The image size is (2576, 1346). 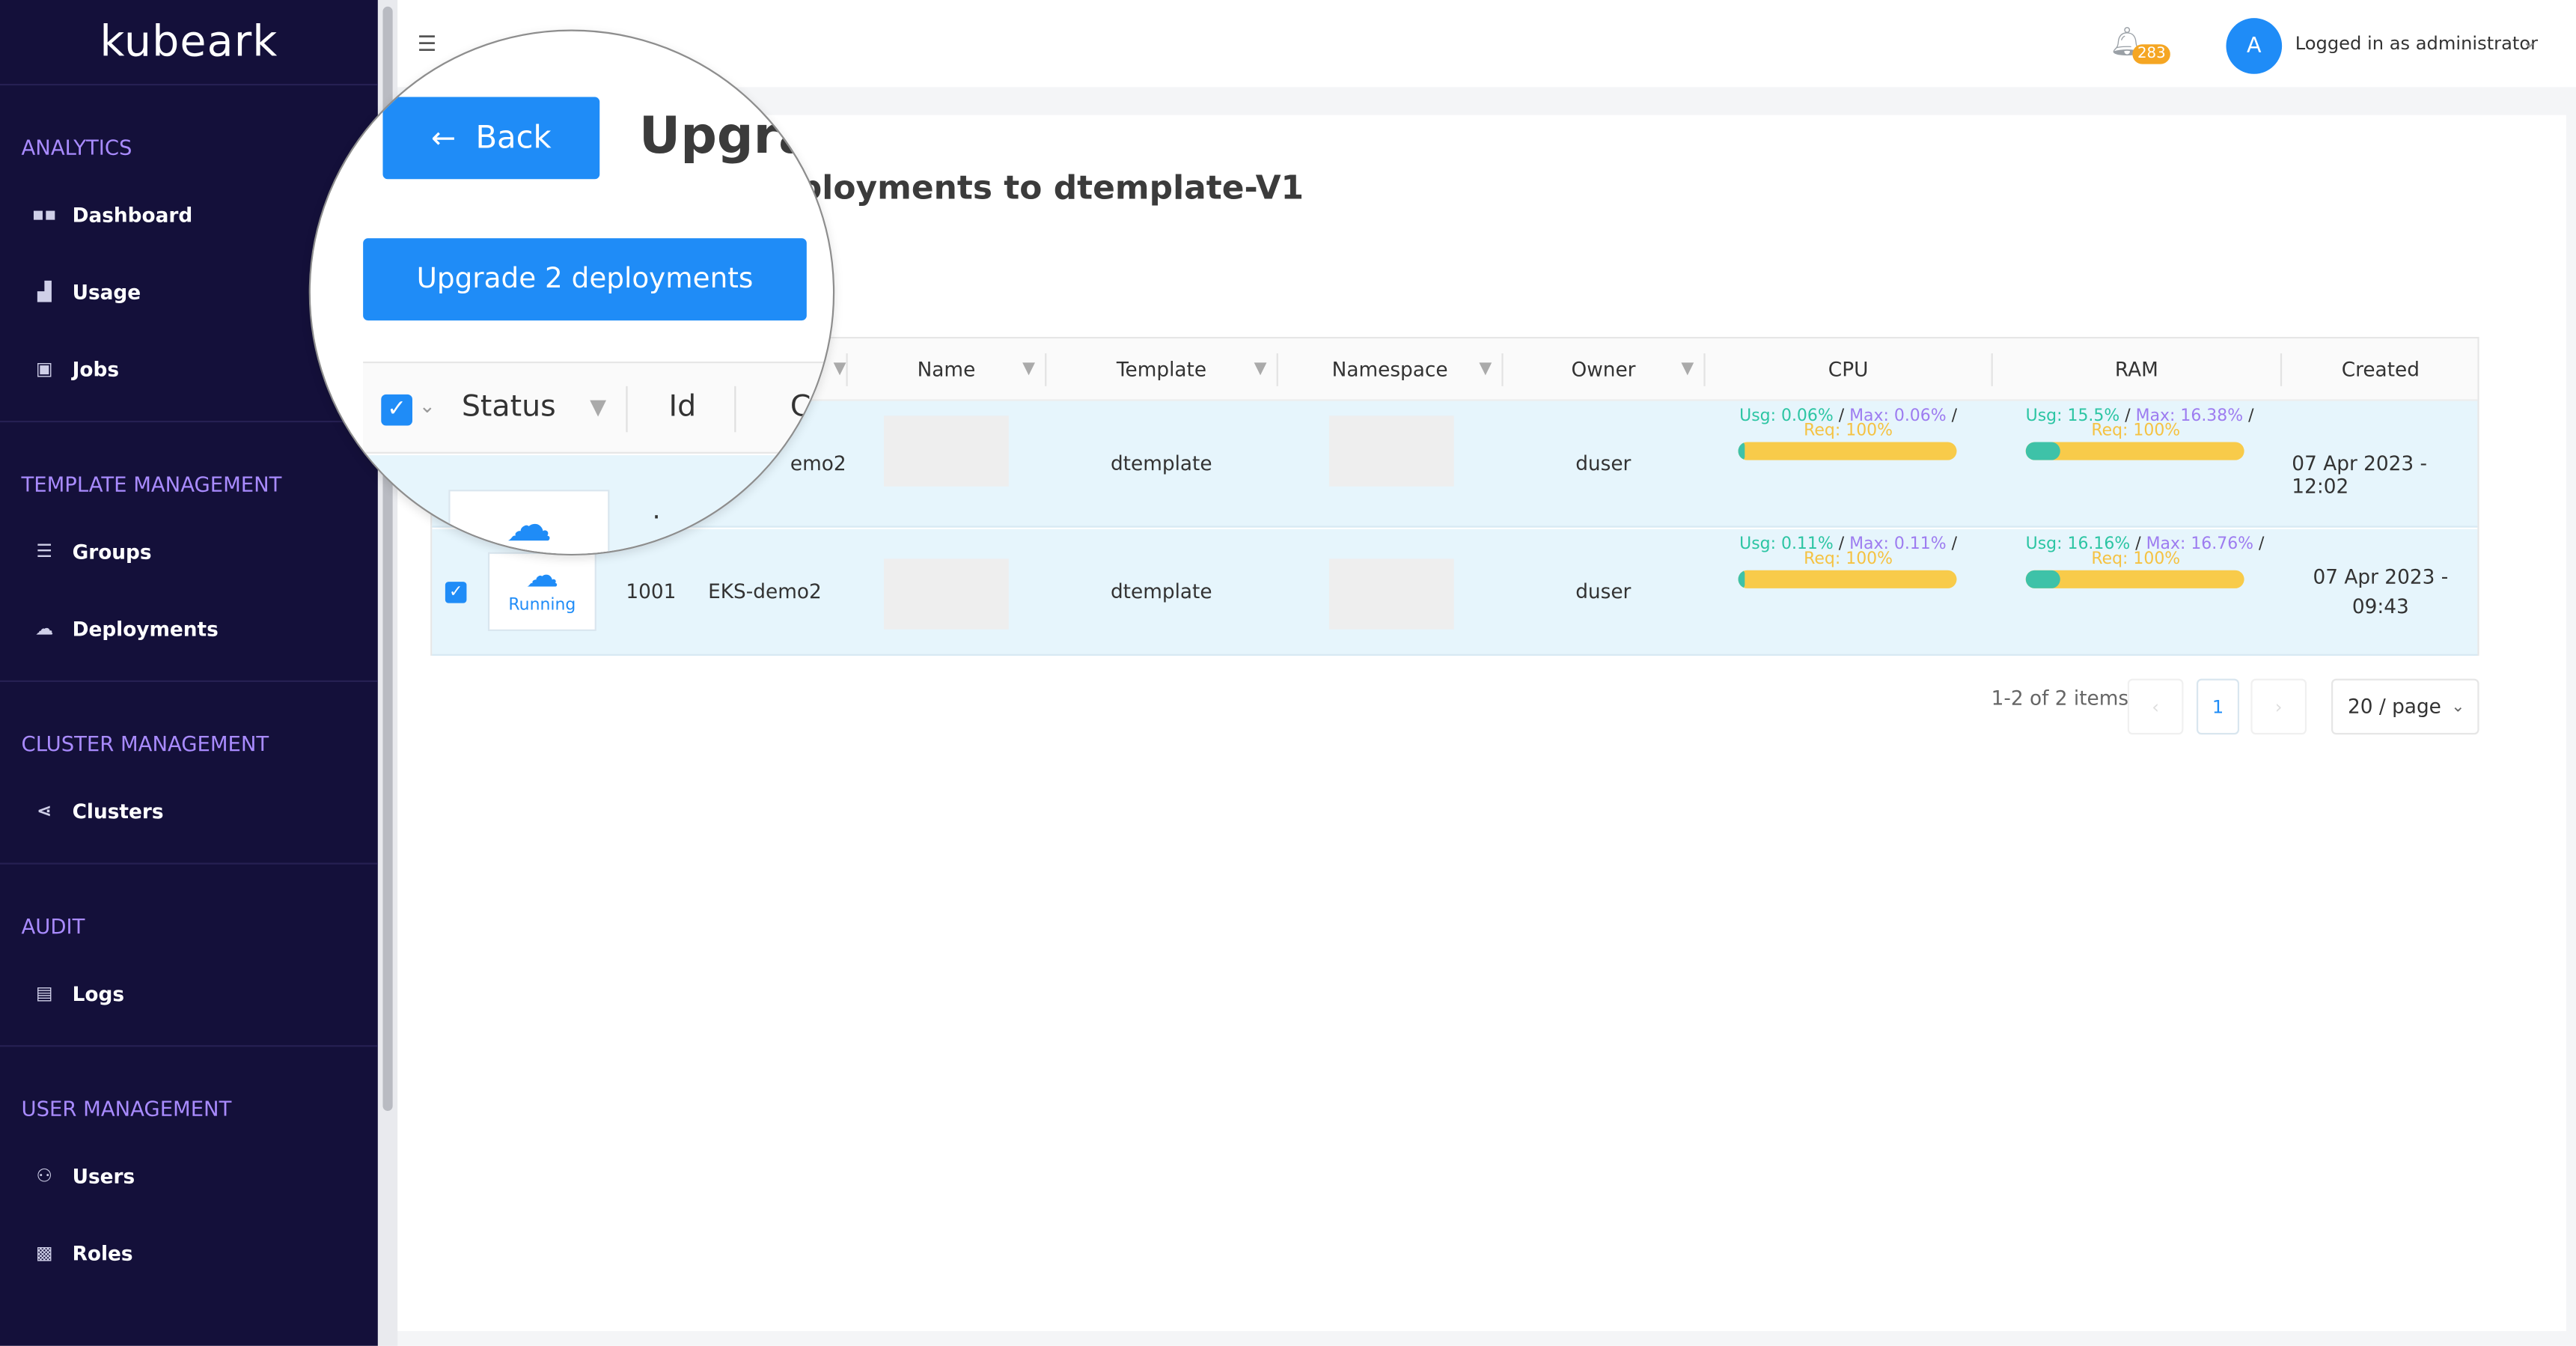 What do you see at coordinates (2155, 706) in the screenshot?
I see `prev-page-button: ‹` at bounding box center [2155, 706].